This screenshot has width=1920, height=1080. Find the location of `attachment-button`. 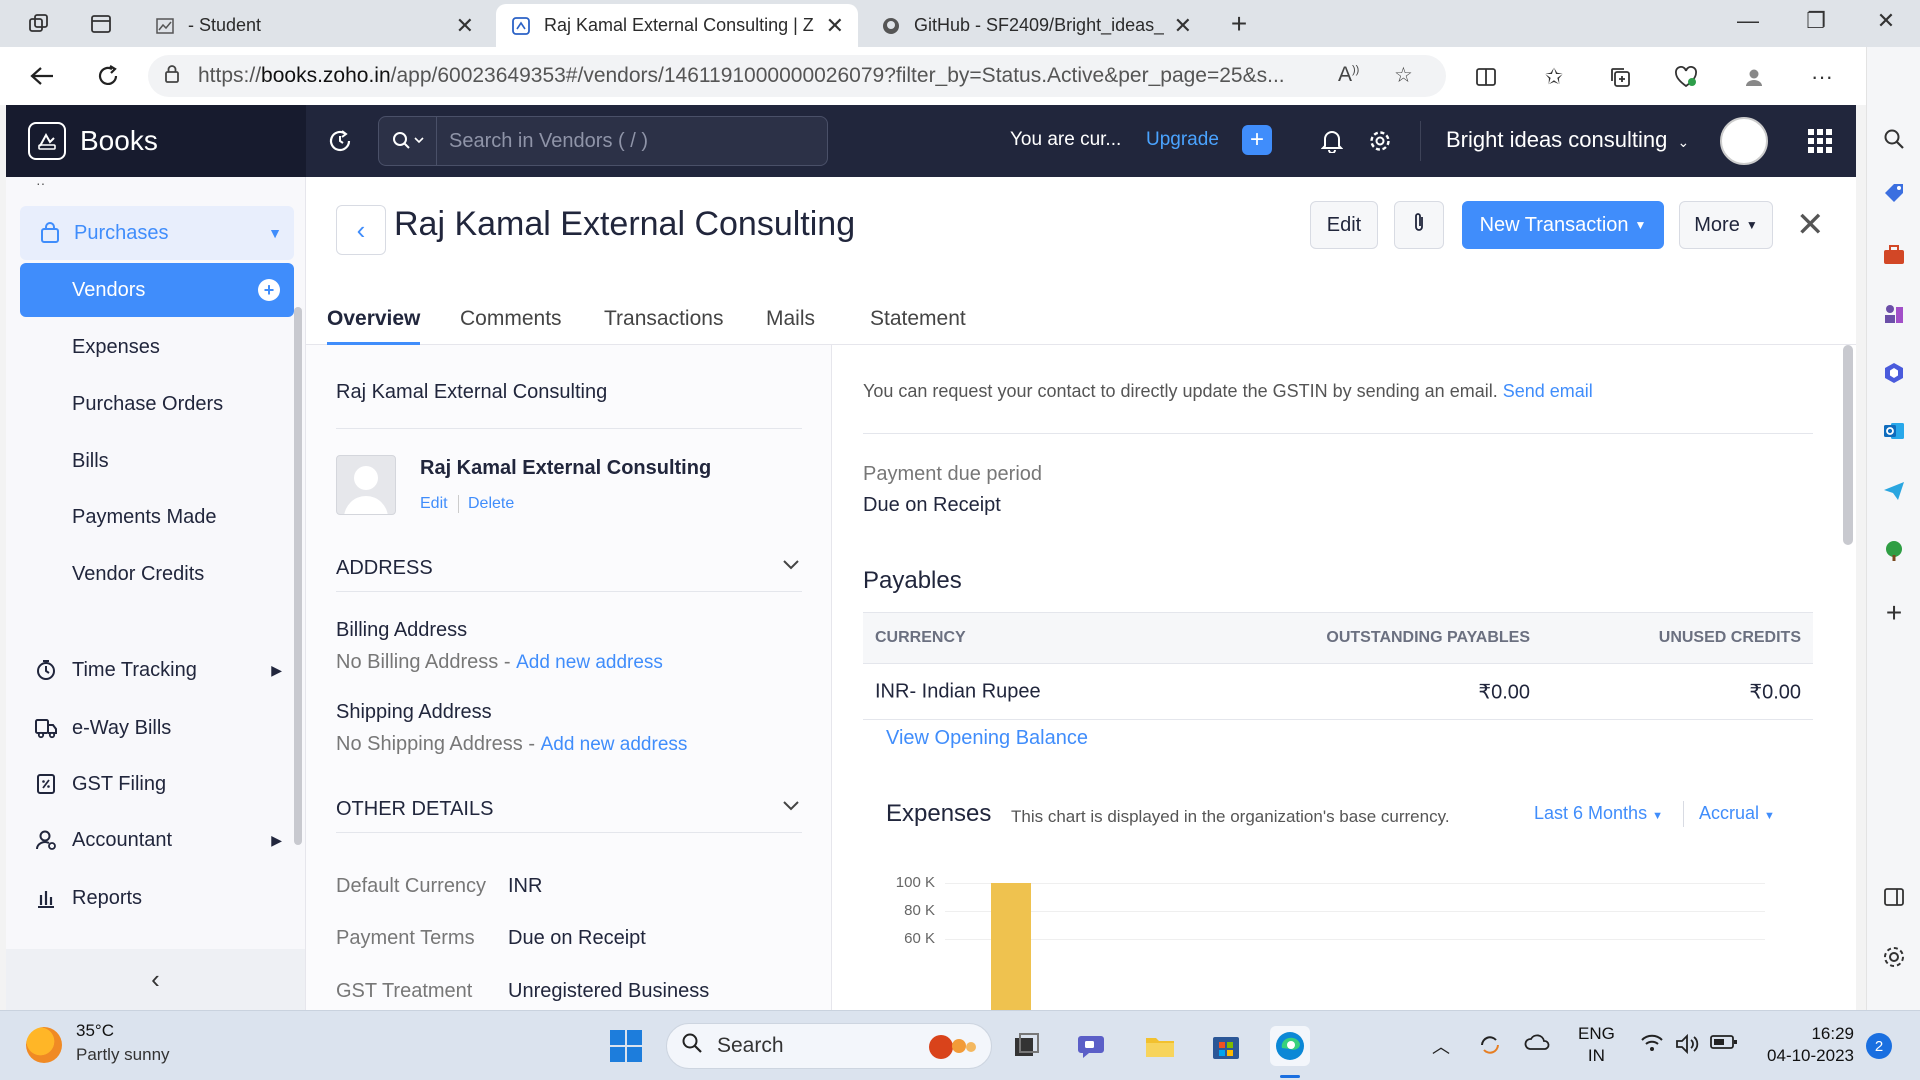

attachment-button is located at coordinates (1419, 225).